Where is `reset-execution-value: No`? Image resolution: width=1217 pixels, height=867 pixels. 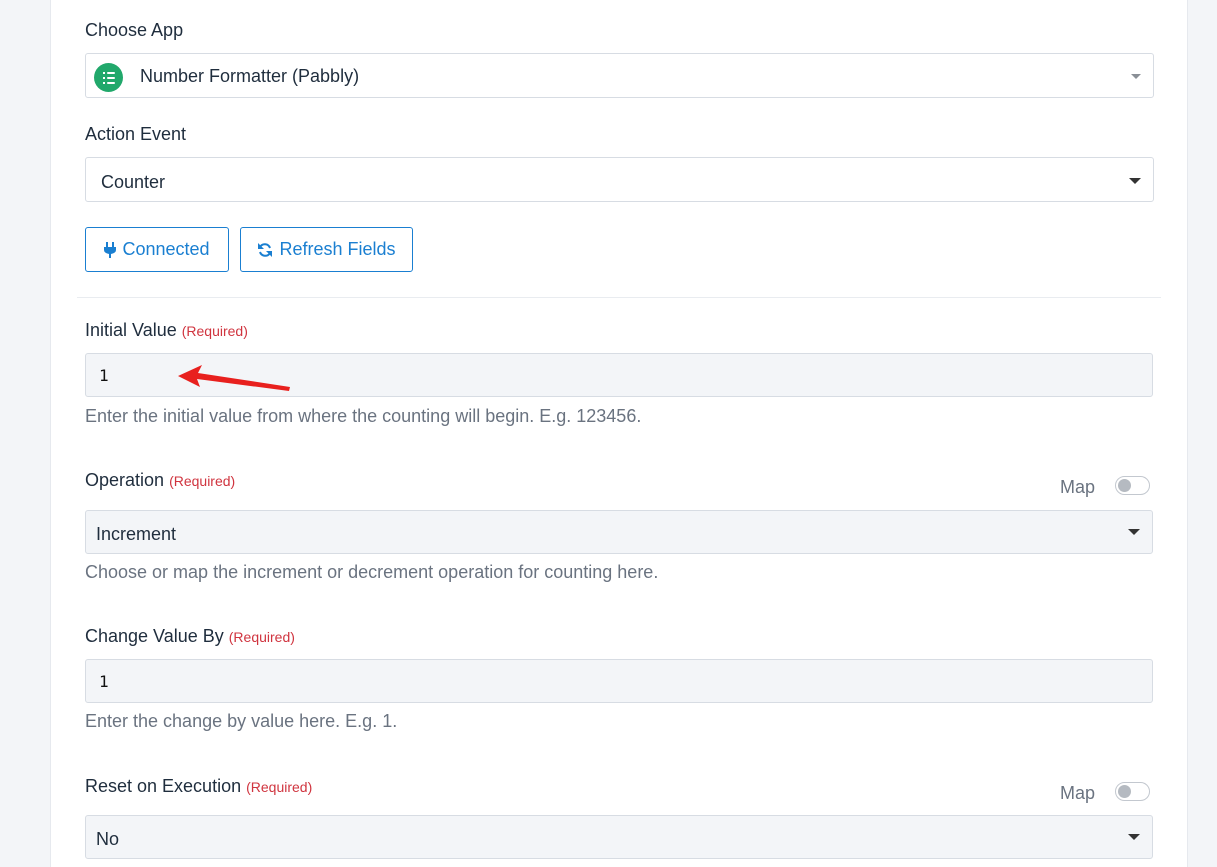
reset-execution-value: No is located at coordinates (108, 839).